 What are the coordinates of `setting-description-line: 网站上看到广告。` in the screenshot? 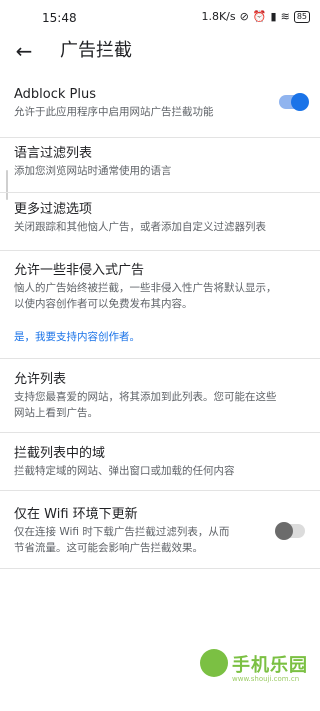 It's located at (56, 413).